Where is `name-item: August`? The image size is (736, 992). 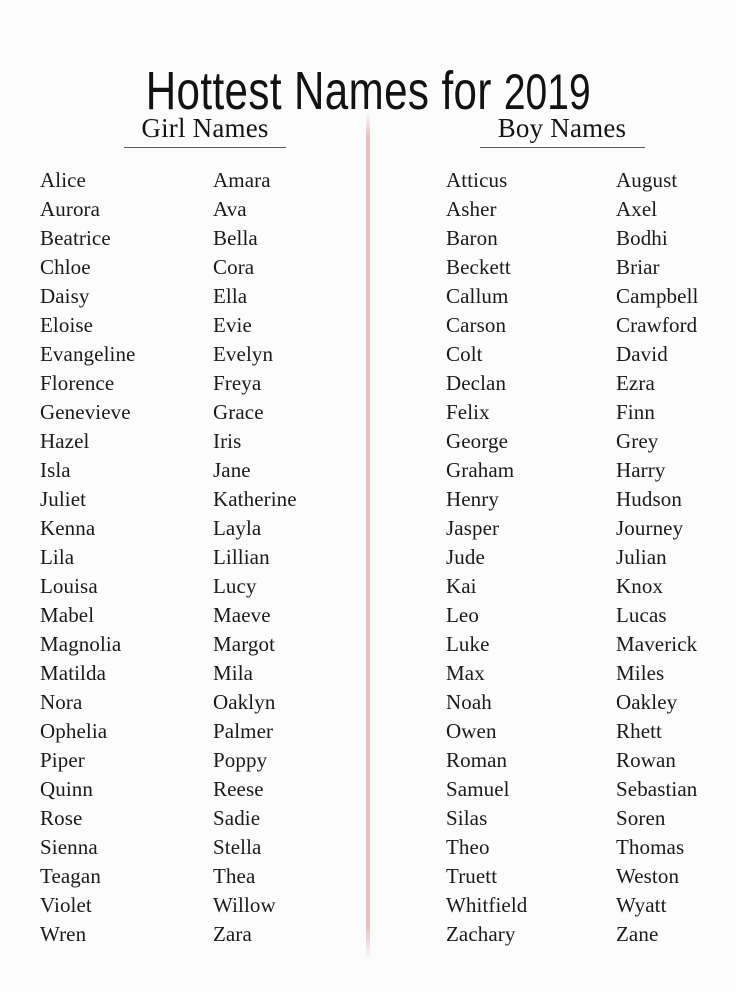
name-item: August is located at coordinates (647, 180).